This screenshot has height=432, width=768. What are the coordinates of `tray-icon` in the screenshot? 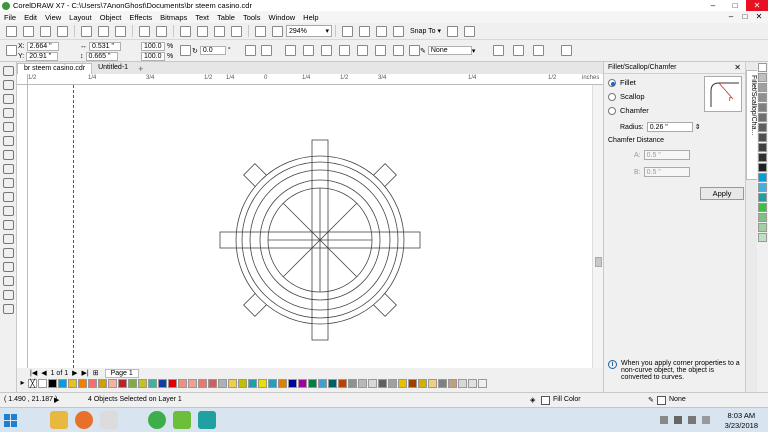 It's located at (664, 420).